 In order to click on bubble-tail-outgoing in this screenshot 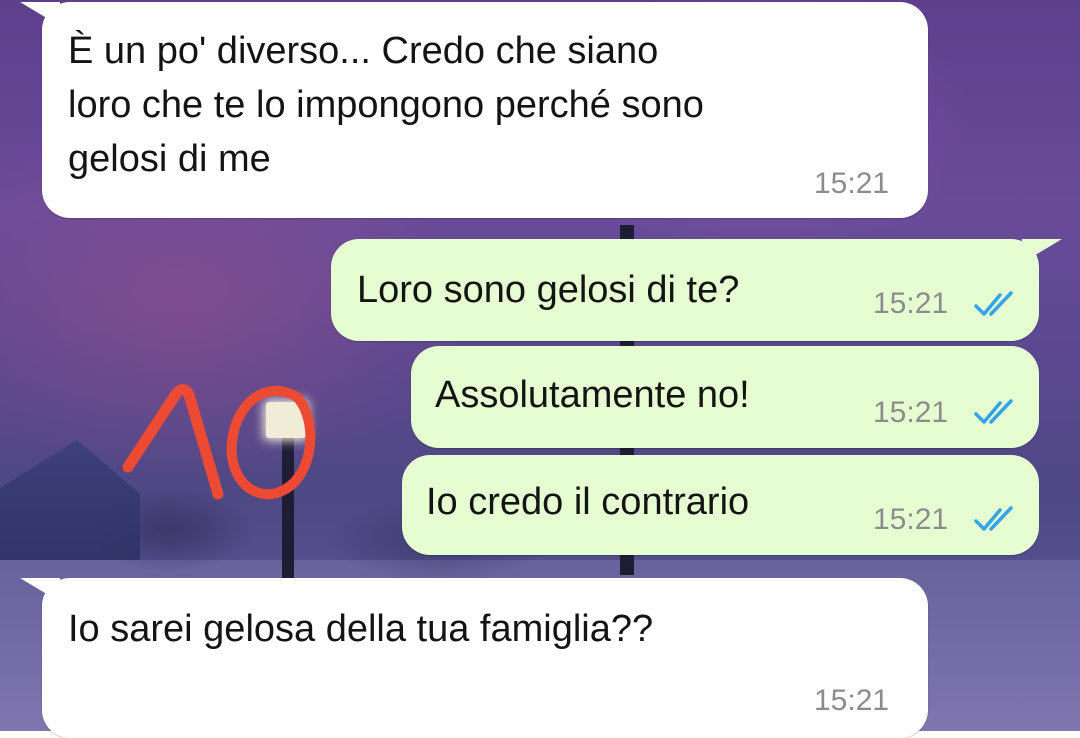, I will do `click(1042, 251)`.